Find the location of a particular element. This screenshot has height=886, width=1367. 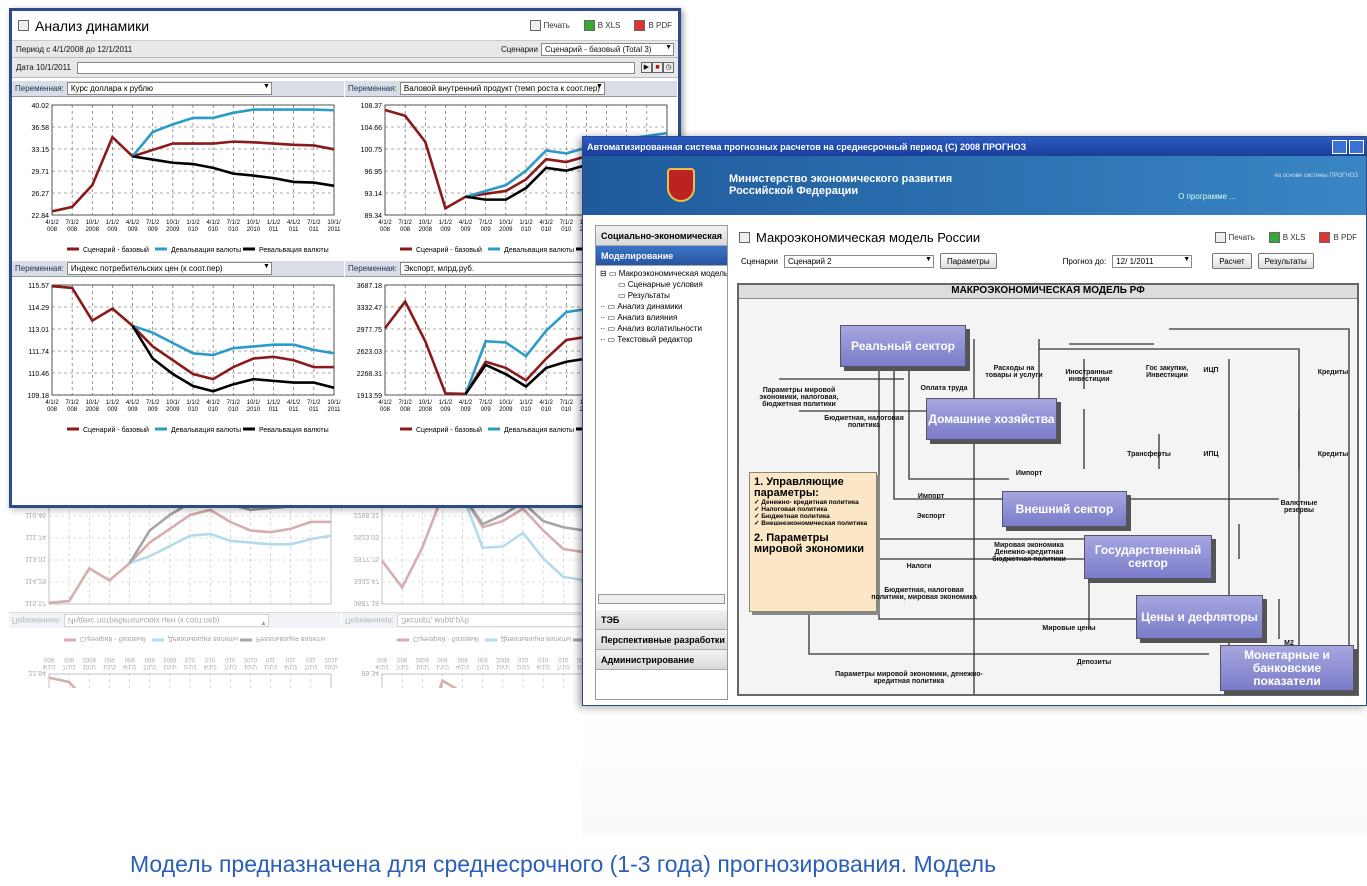

tree-item: ▭ Результаты is located at coordinates (663, 295).